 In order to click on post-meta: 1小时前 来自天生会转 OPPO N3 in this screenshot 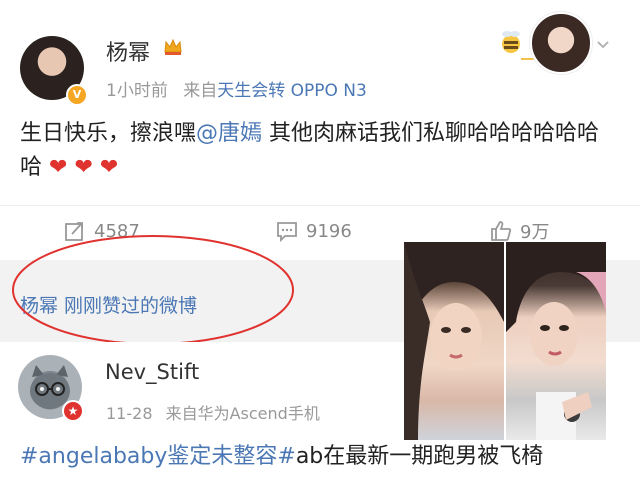, I will do `click(236, 88)`.